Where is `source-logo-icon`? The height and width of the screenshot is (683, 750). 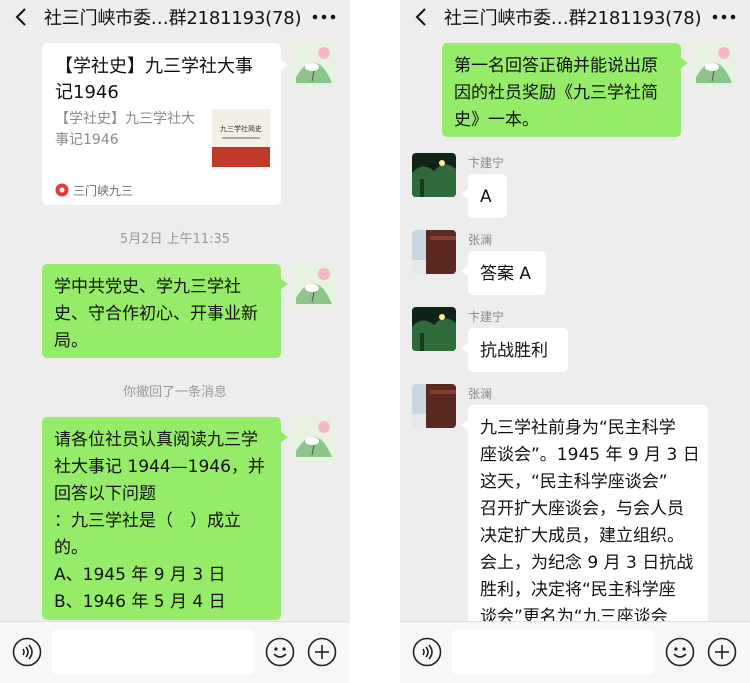
source-logo-icon is located at coordinates (62, 190).